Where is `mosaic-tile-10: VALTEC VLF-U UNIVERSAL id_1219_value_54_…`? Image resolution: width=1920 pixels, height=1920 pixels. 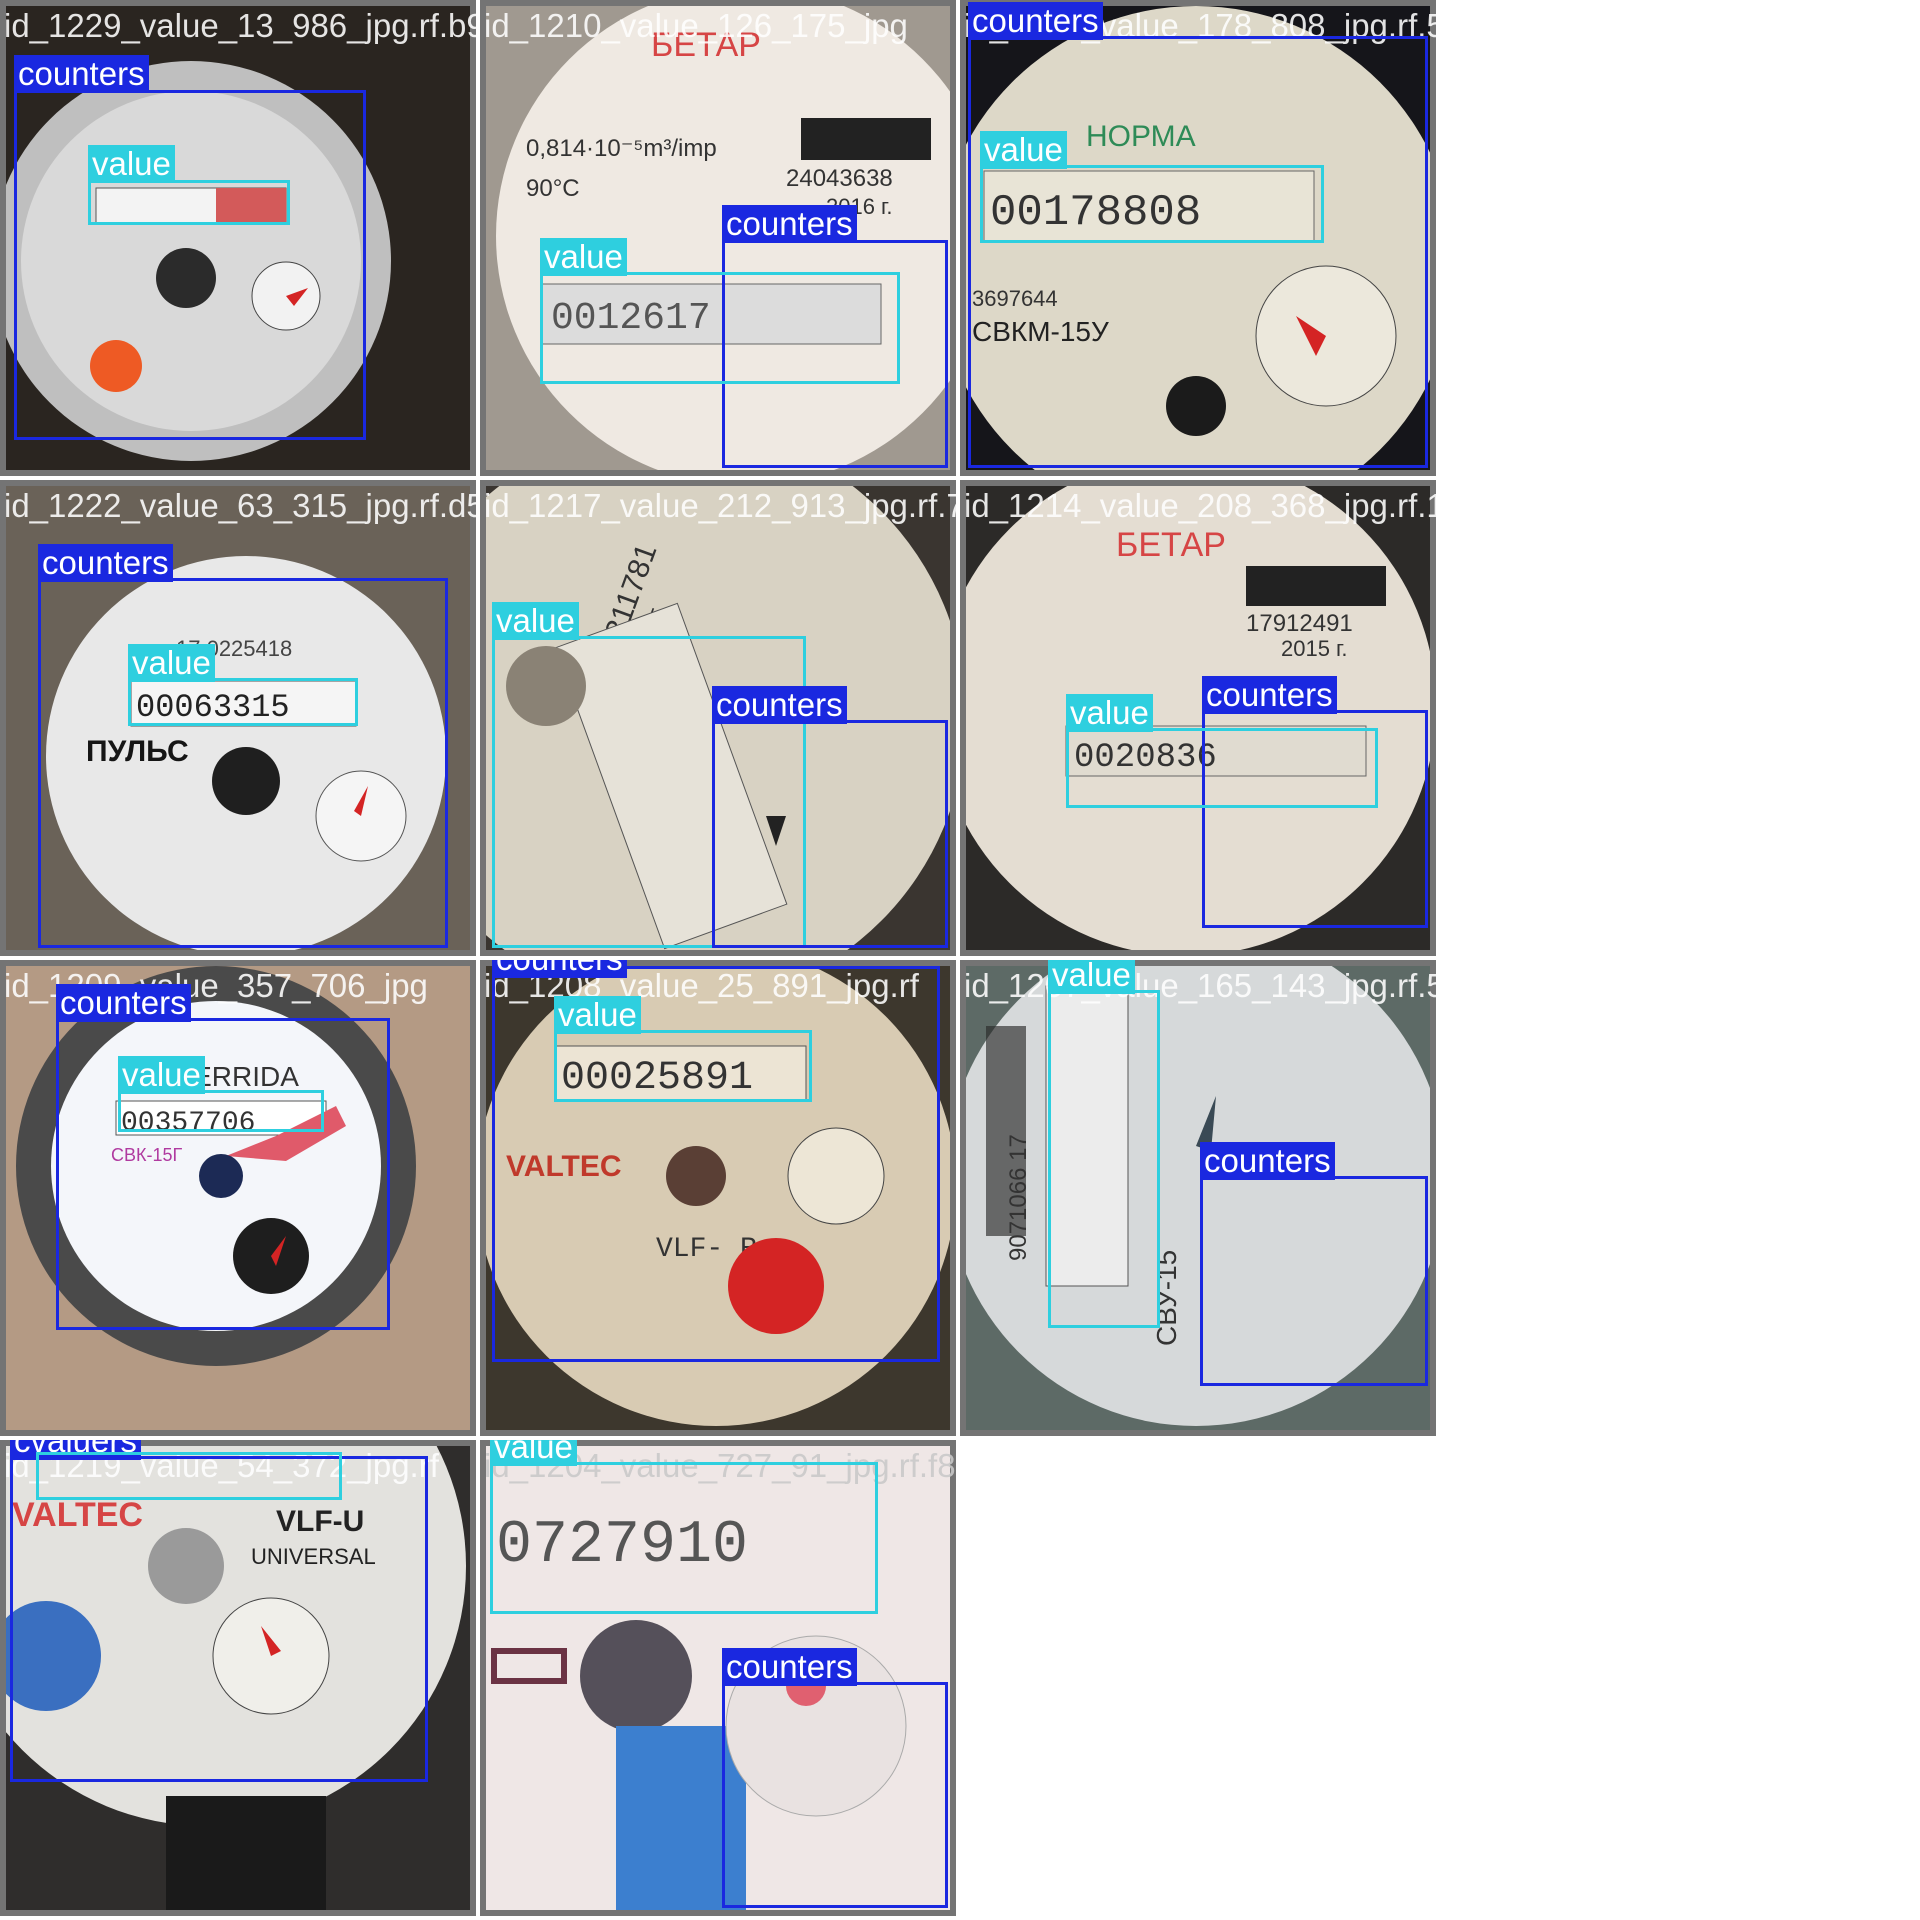 mosaic-tile-10: VALTEC VLF-U UNIVERSAL id_1219_value_54_… is located at coordinates (238, 1678).